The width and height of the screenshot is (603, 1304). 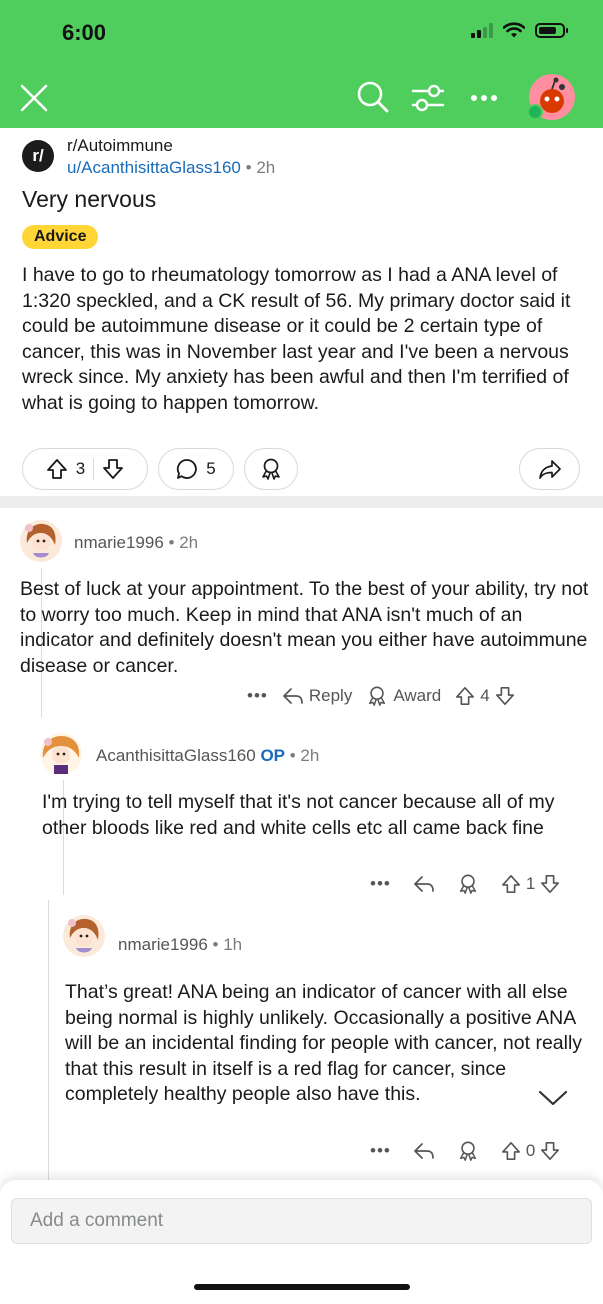 What do you see at coordinates (80, 468) in the screenshot?
I see `post-vote-count: 3` at bounding box center [80, 468].